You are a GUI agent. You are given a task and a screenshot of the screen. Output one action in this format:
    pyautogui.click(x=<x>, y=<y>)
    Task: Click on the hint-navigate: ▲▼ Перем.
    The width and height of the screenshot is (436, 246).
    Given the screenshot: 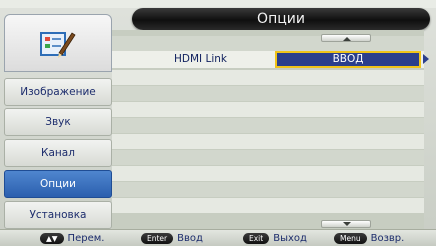 What is the action you would take?
    pyautogui.click(x=72, y=238)
    